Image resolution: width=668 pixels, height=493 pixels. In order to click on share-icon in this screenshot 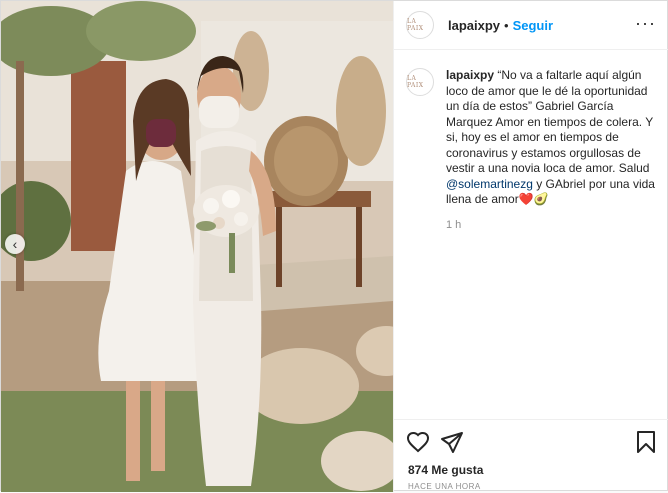, I will do `click(452, 444)`.